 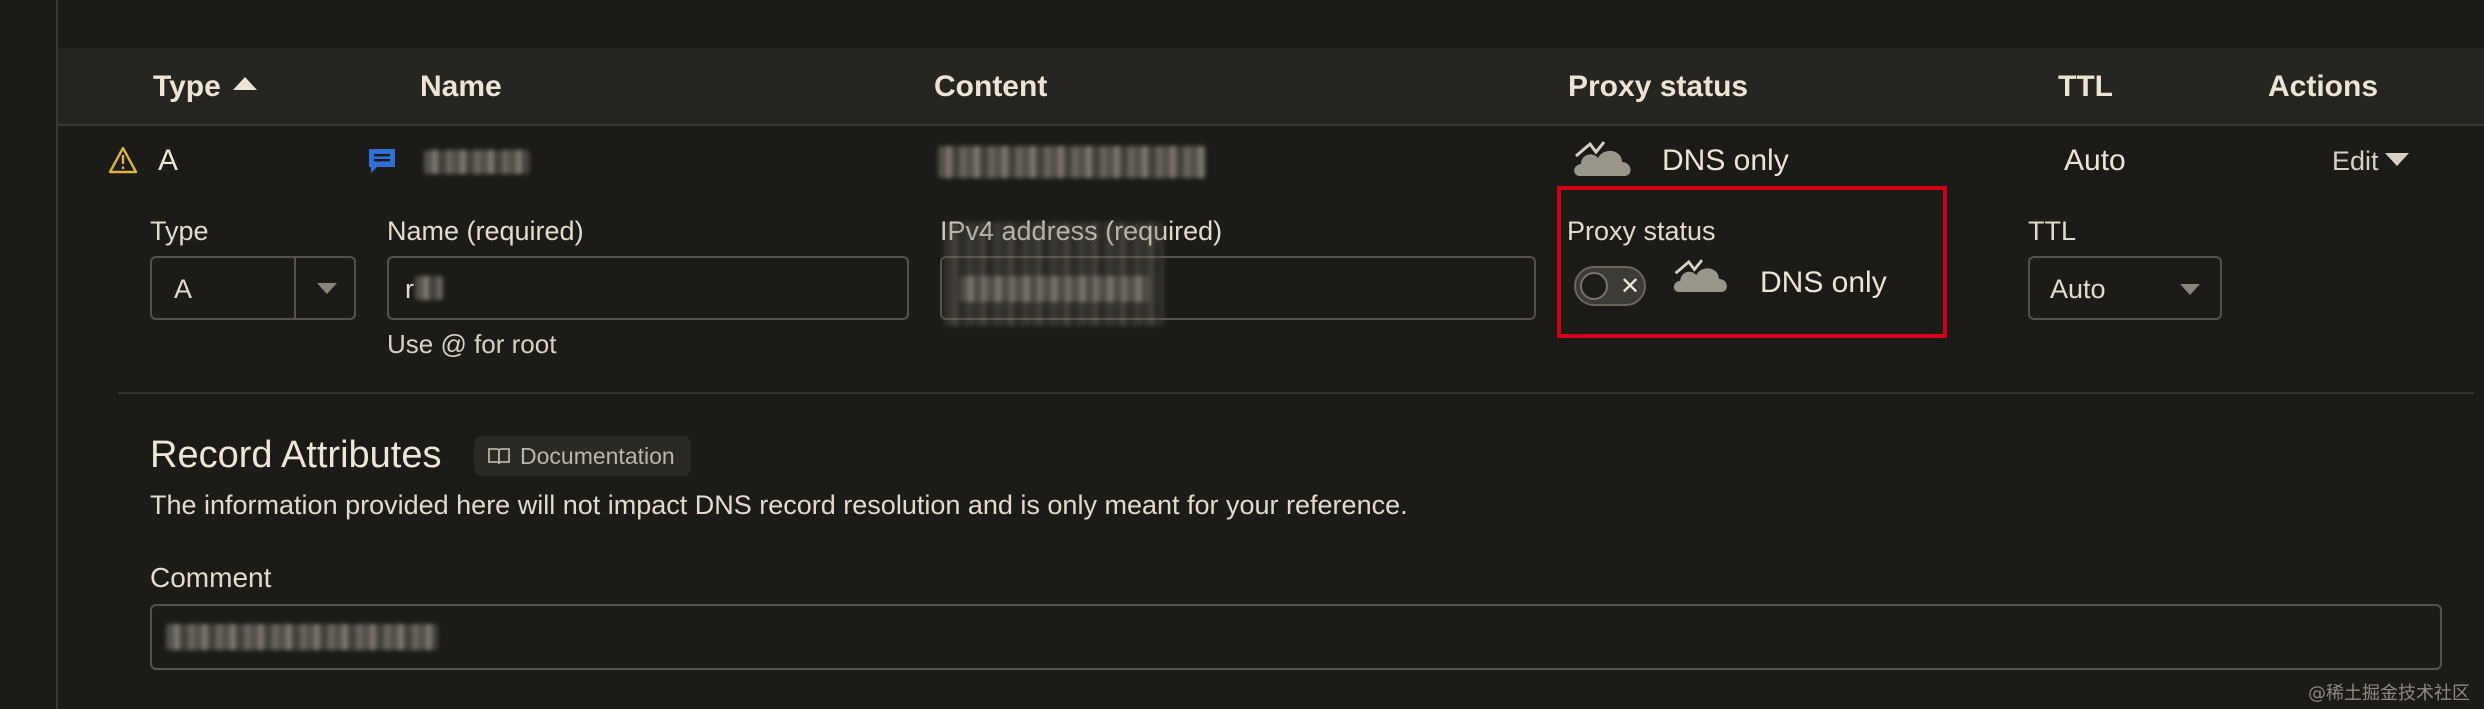 I want to click on edit-button-label: Edit, so click(x=2355, y=161).